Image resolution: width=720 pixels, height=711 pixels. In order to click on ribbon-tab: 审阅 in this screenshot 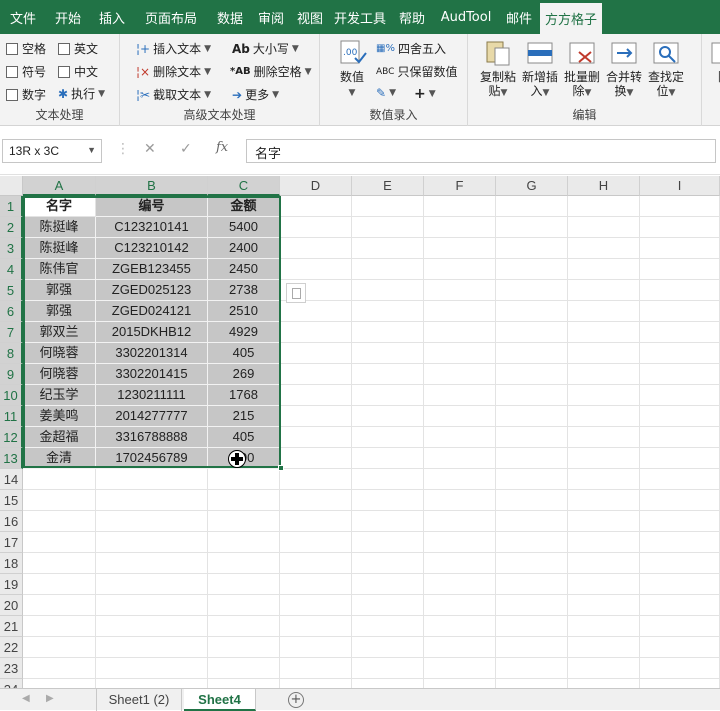, I will do `click(271, 17)`.